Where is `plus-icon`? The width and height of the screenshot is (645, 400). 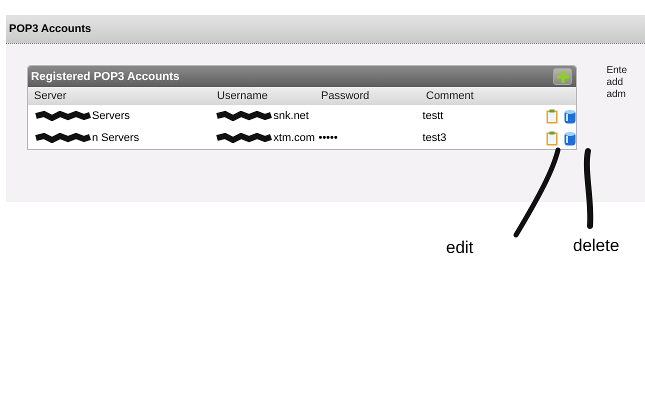
plus-icon is located at coordinates (562, 76).